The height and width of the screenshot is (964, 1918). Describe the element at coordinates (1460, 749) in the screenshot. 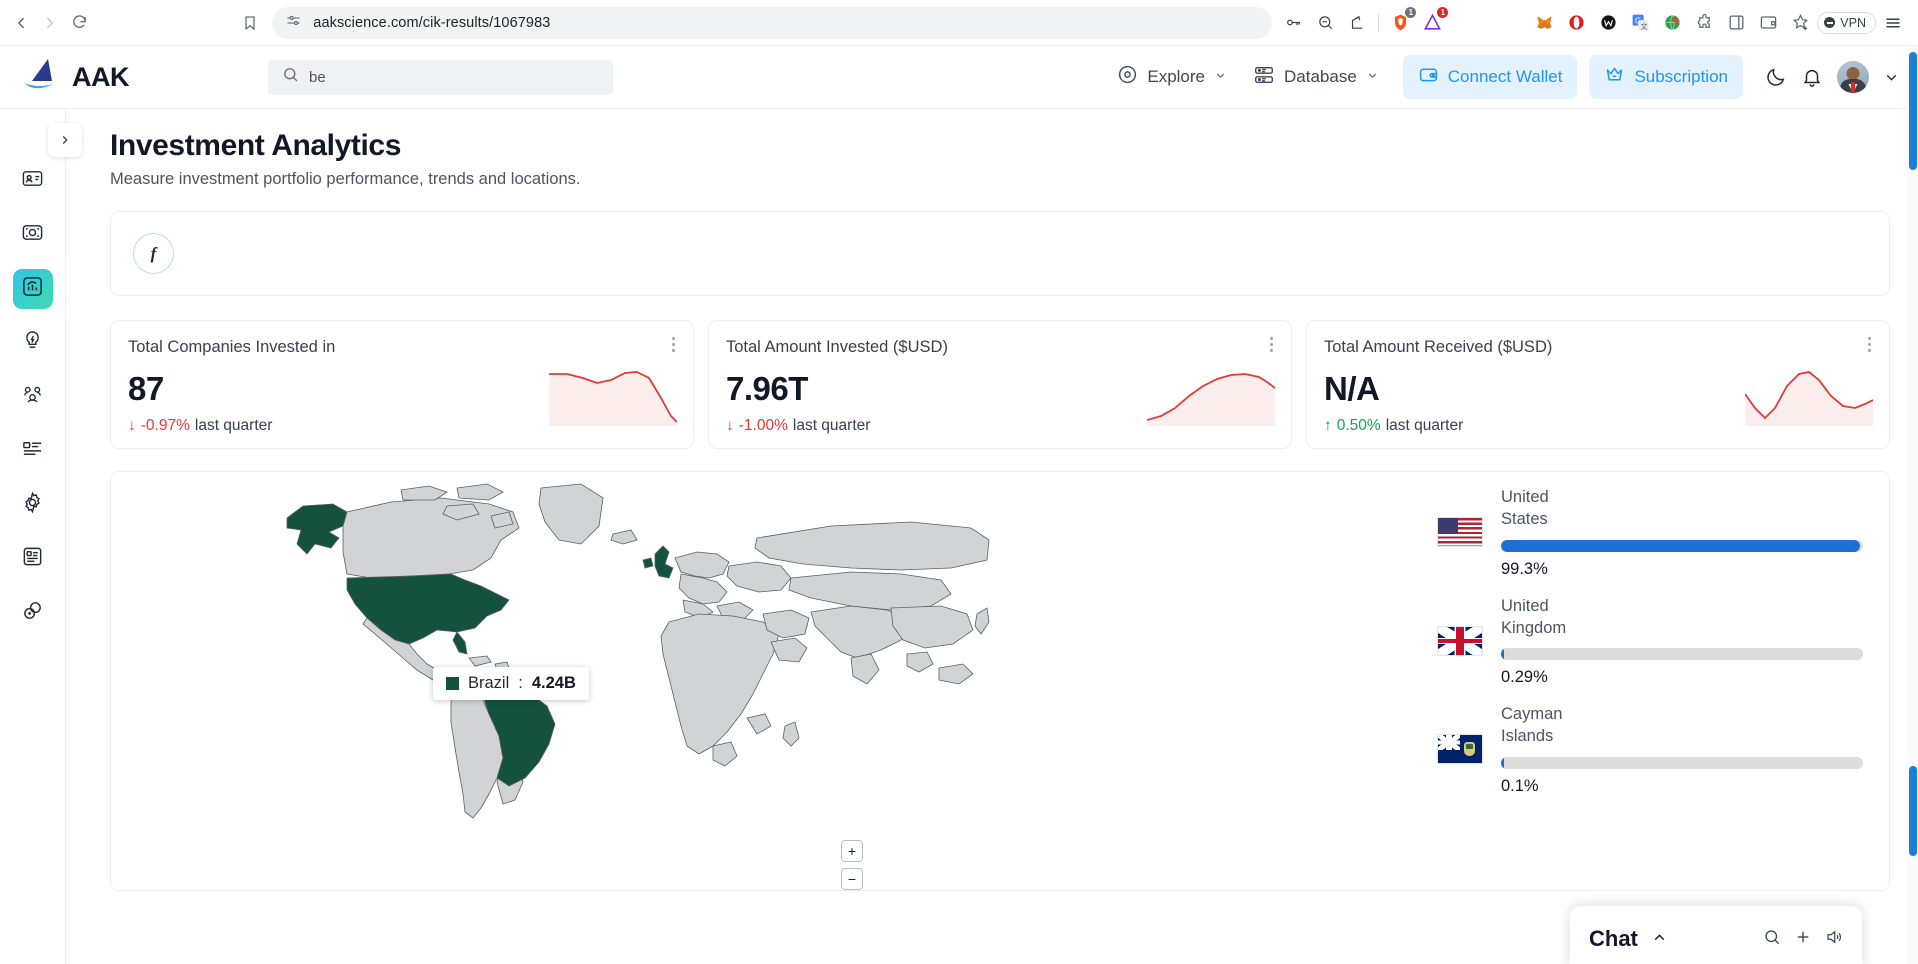

I see `cayman-islands-flag` at that location.